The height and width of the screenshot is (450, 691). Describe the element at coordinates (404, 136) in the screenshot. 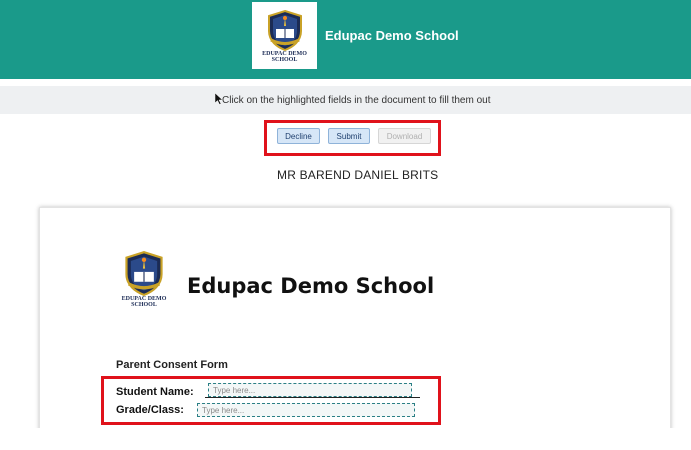

I see `download-button: Download` at that location.